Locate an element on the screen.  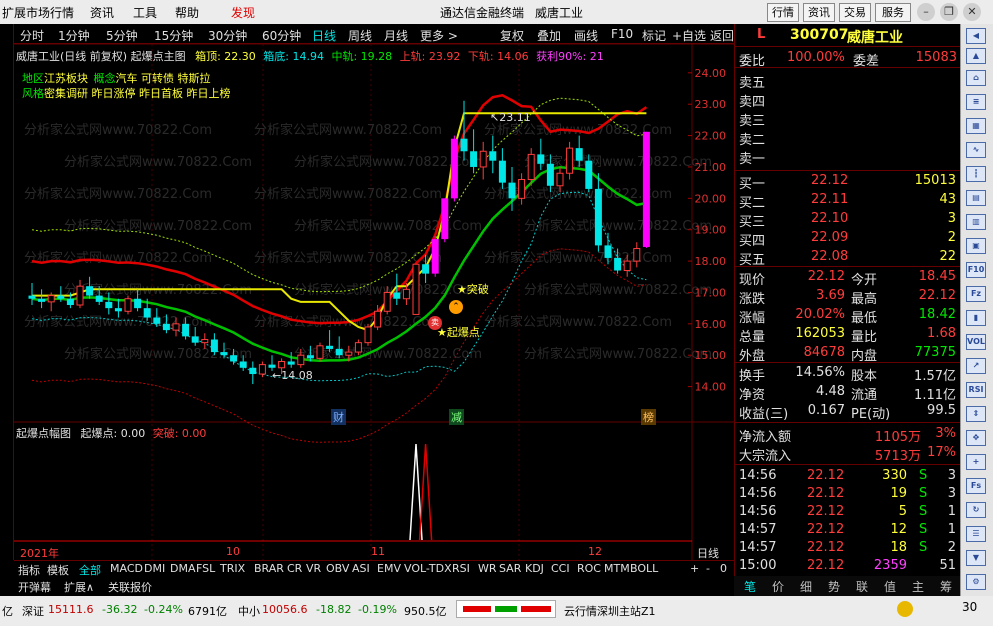
tab-template: 模板 is located at coordinates (58, 570).